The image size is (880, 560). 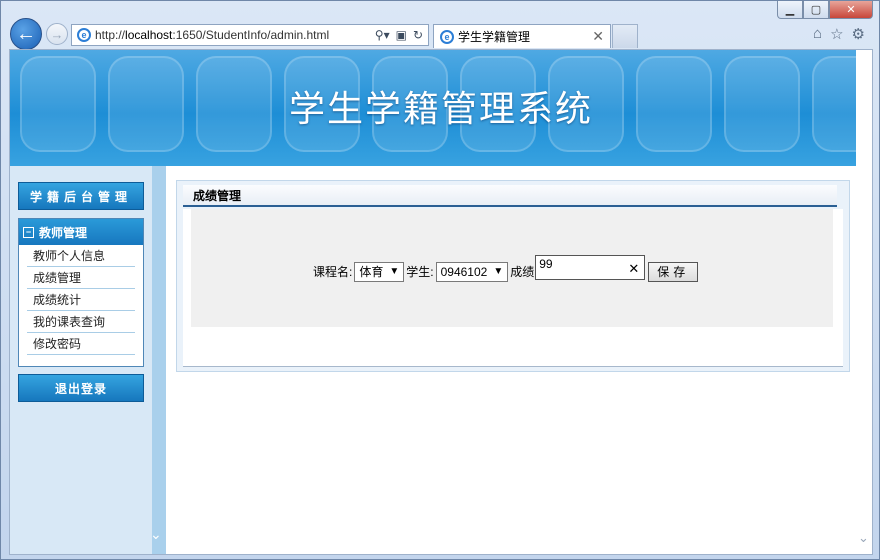 I want to click on address-tools: ⚲▾ ▣ ↻, so click(x=401, y=35).